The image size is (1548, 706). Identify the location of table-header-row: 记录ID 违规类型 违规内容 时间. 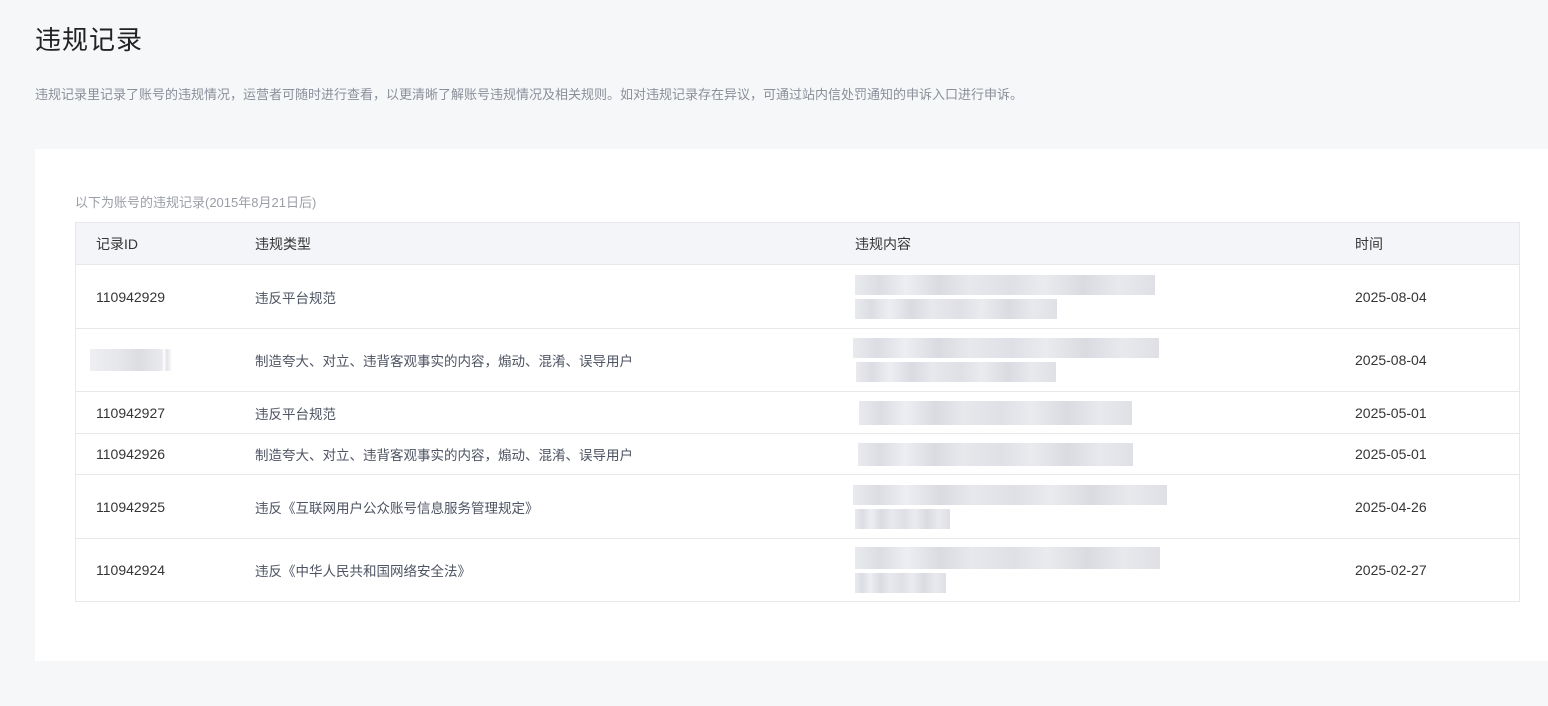
(797, 243).